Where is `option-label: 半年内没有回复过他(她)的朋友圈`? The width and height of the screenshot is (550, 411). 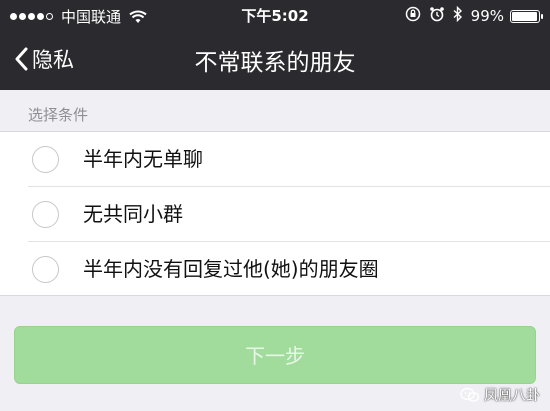 option-label: 半年内没有回复过他(她)的朋友圈 is located at coordinates (231, 269).